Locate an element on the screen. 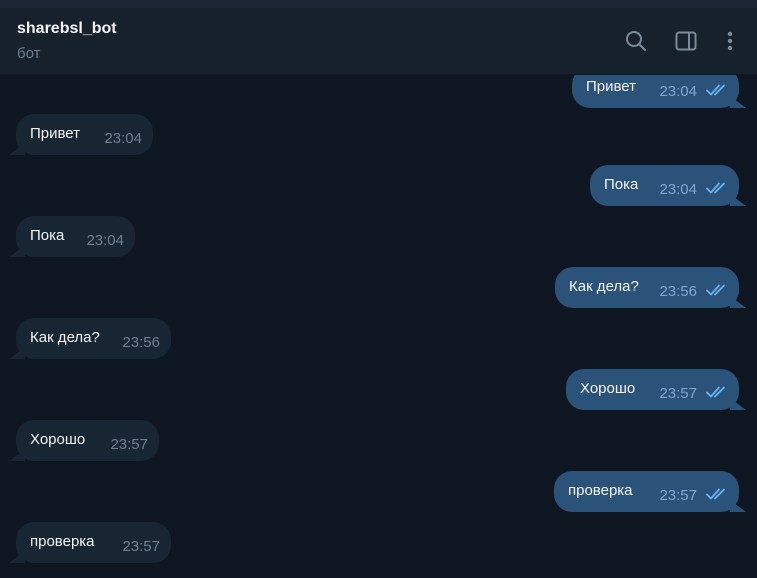 Image resolution: width=757 pixels, height=578 pixels. message-incoming: Хорошо 23:57 is located at coordinates (87, 440).